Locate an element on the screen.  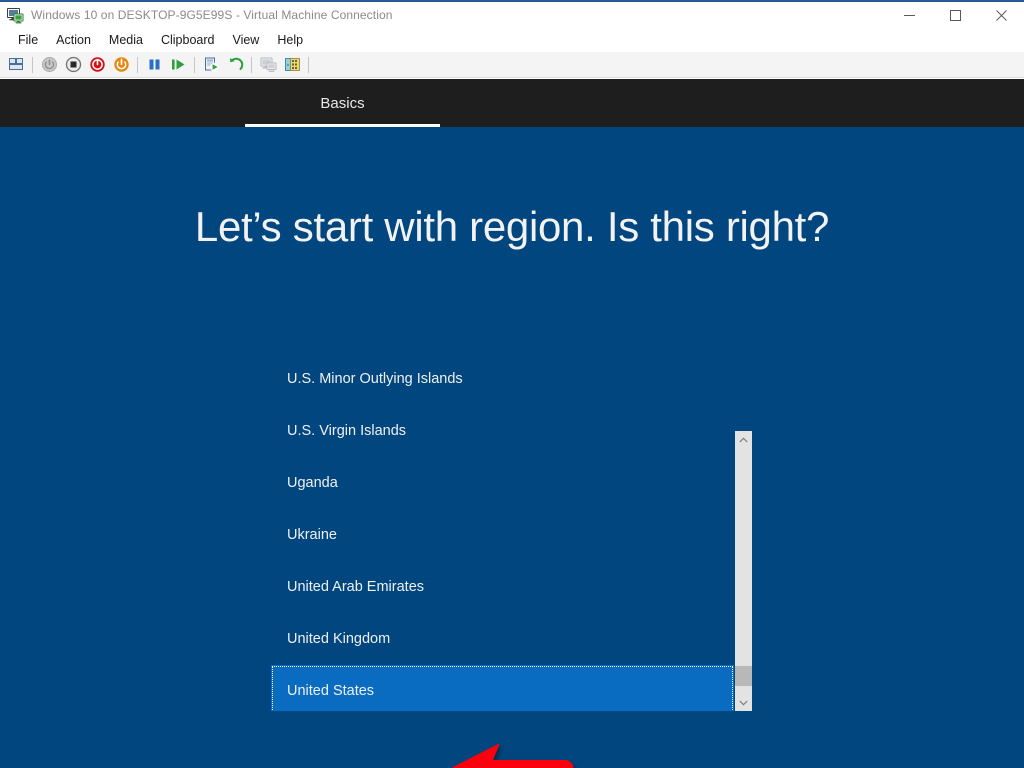
list-item: Ukraine is located at coordinates (502, 535).